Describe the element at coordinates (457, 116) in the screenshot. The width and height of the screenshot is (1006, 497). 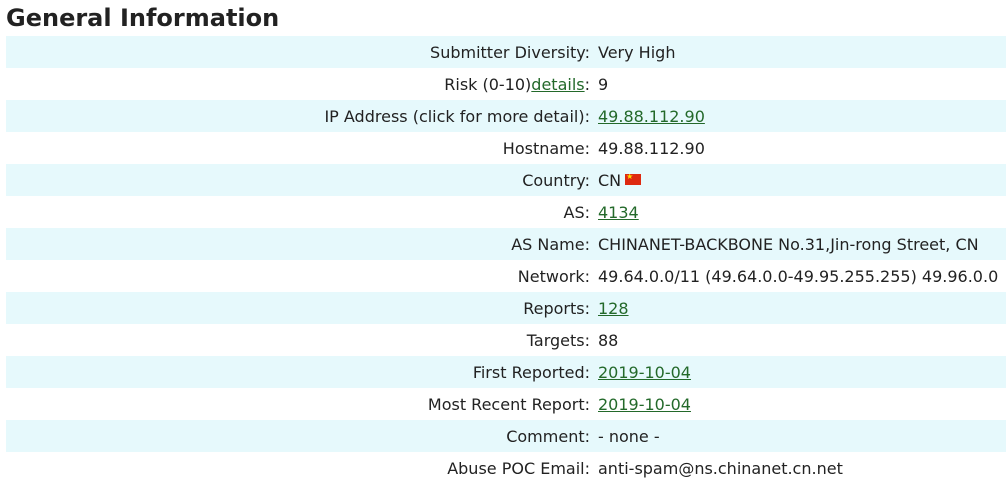
I see `ip-address-label: IP Address (click for more detail):` at that location.